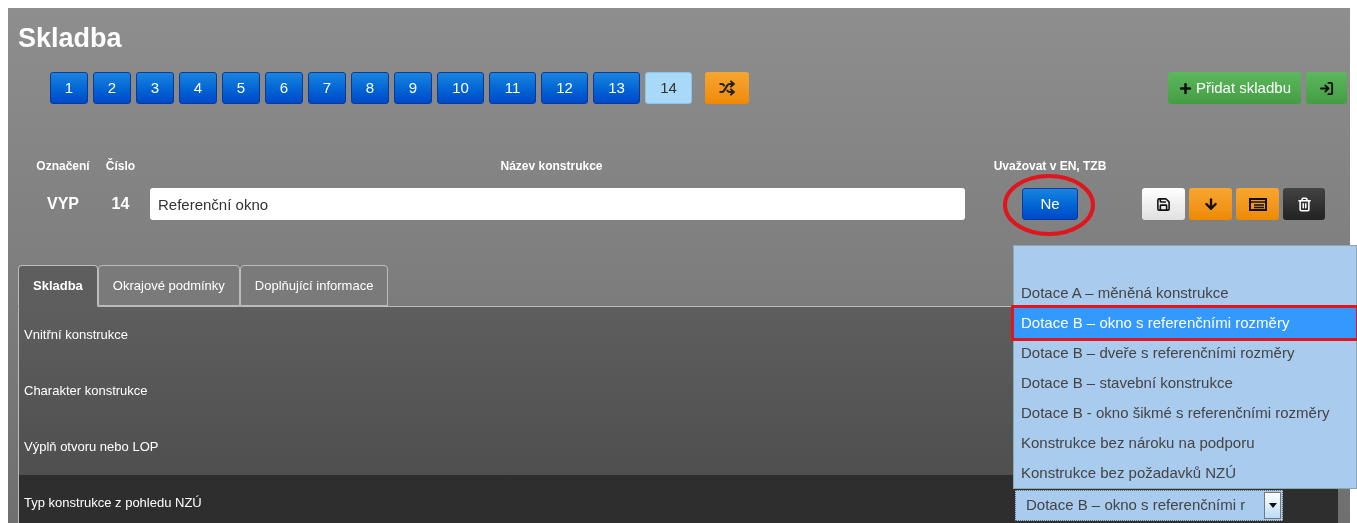  I want to click on page-button: 1, so click(69, 88).